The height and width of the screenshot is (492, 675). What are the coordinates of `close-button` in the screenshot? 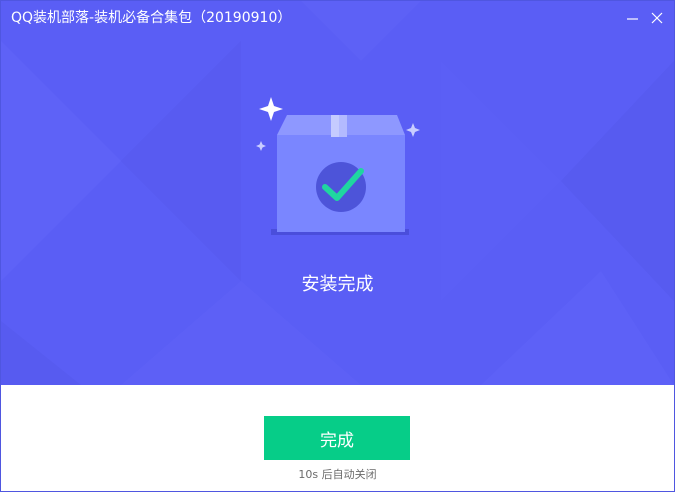 It's located at (657, 18).